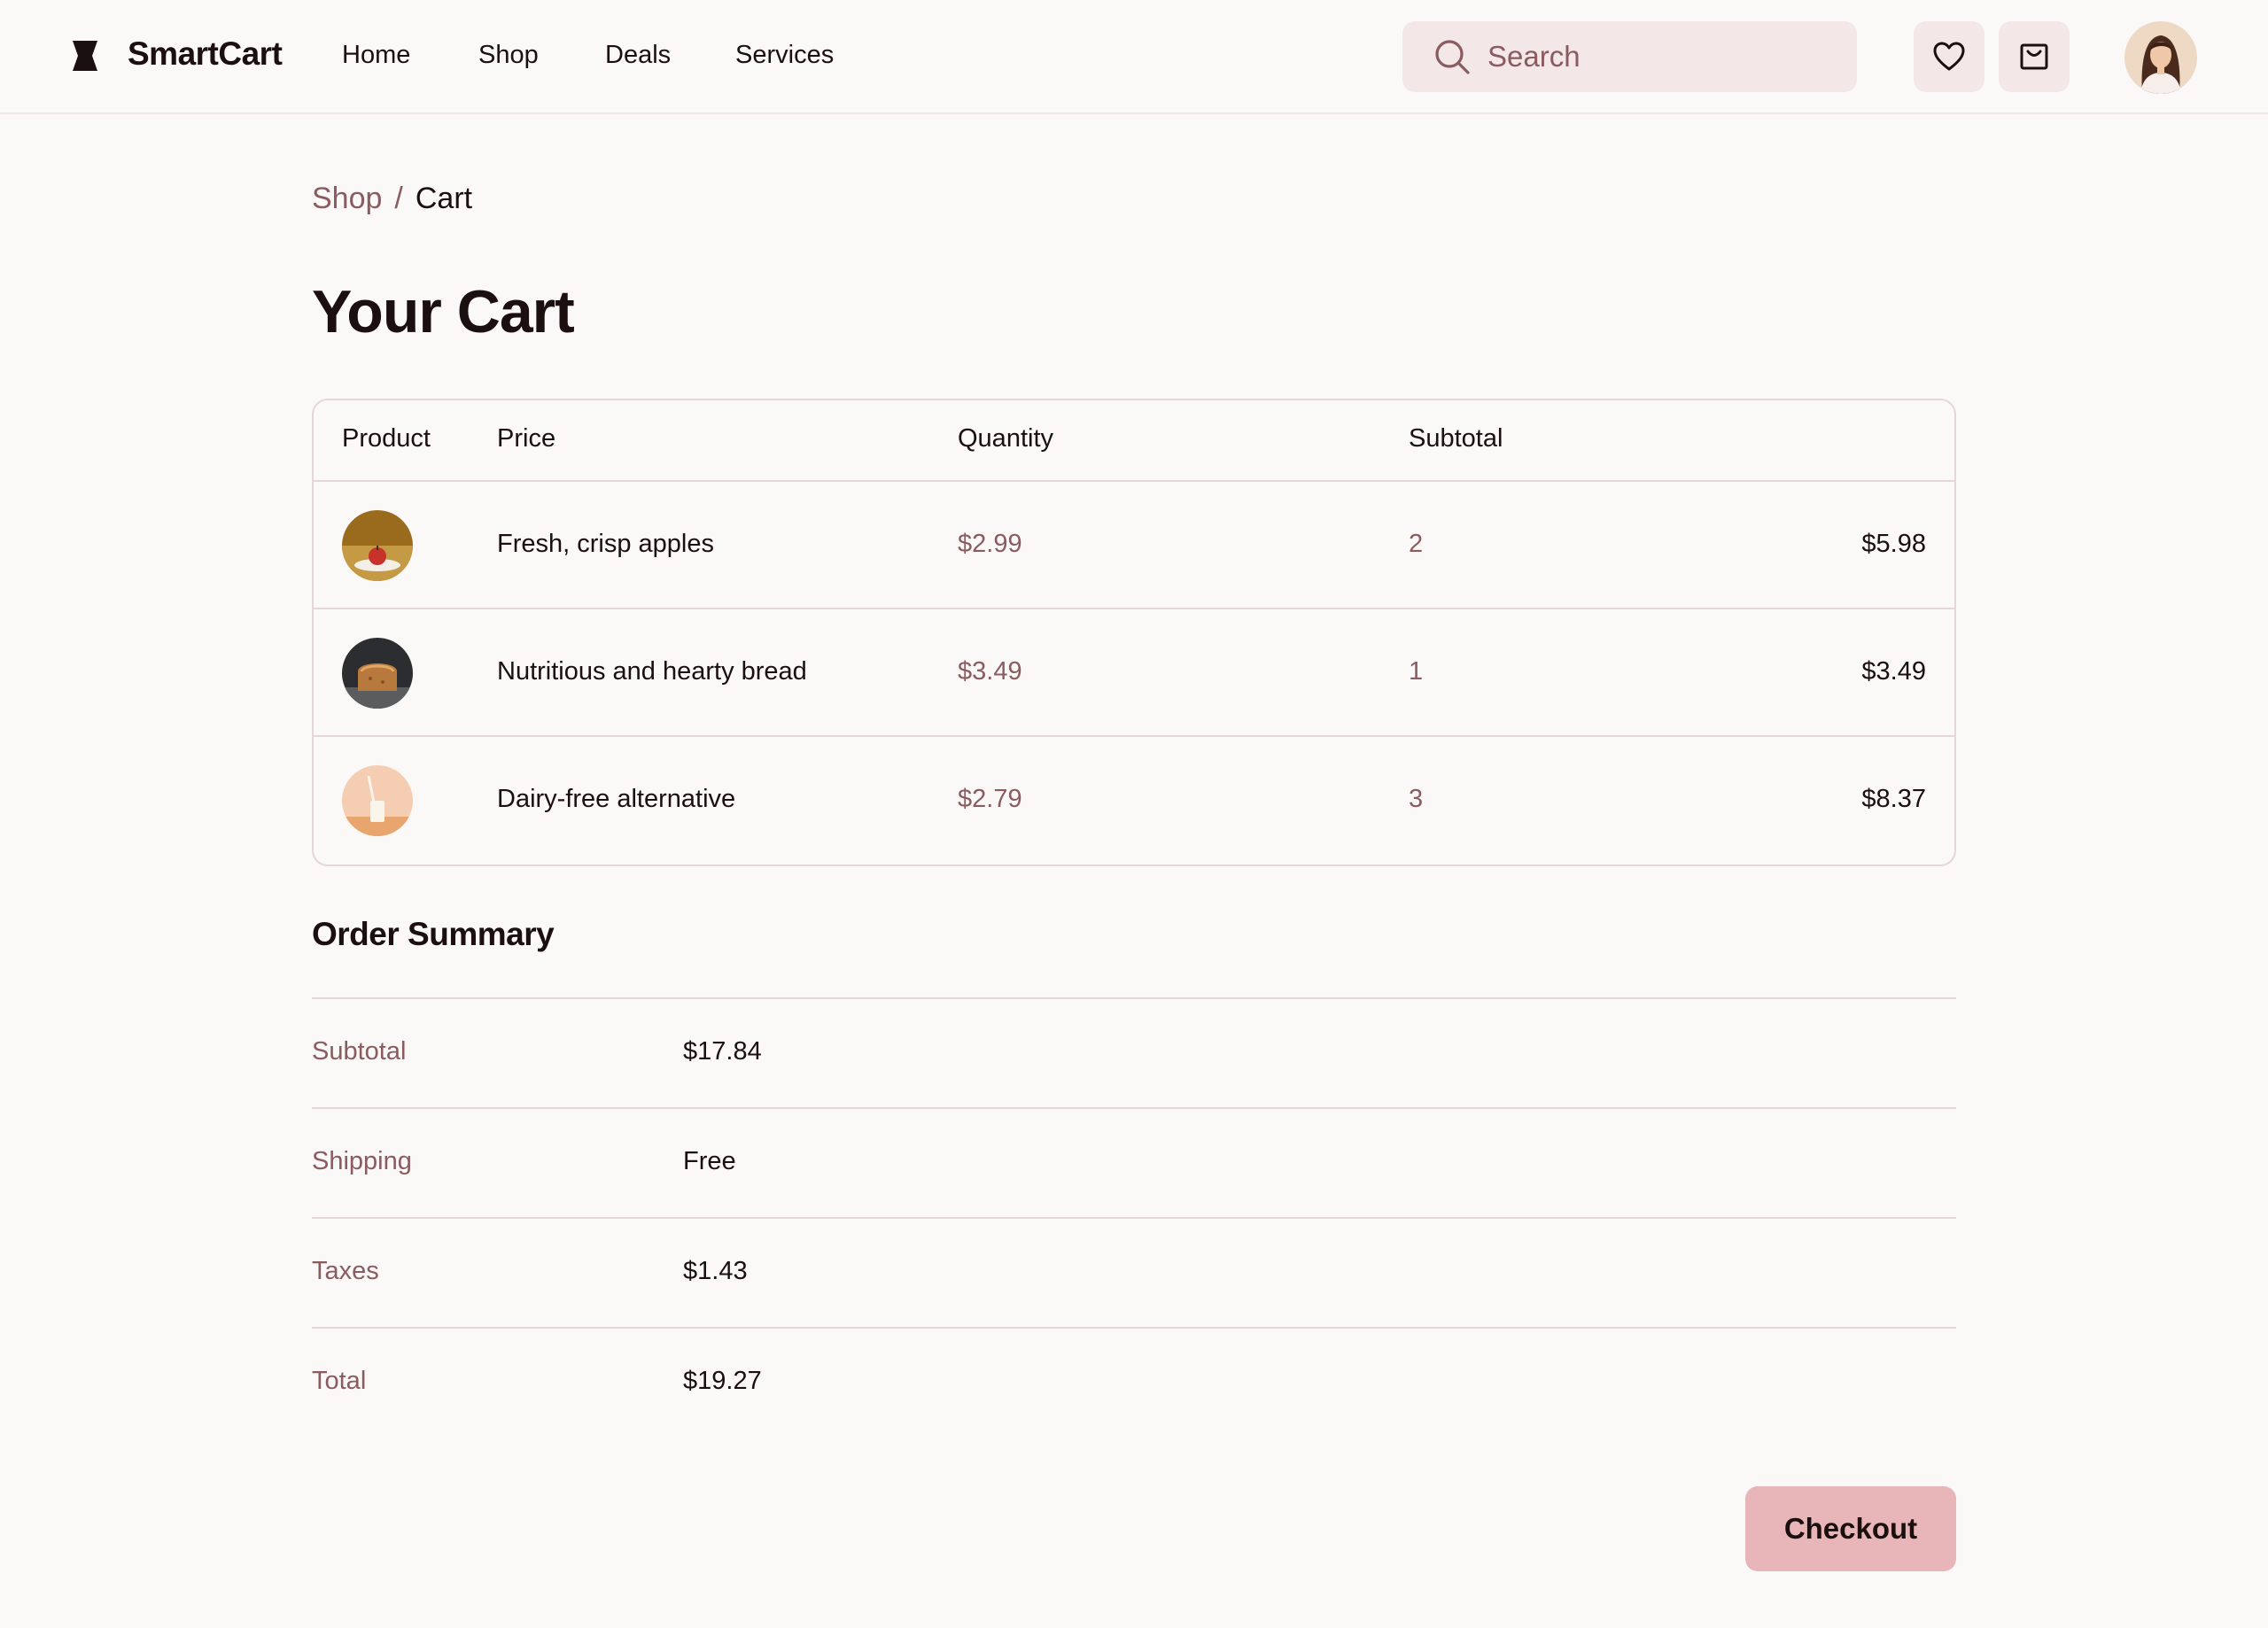  I want to click on nav-shop: Shop, so click(509, 55).